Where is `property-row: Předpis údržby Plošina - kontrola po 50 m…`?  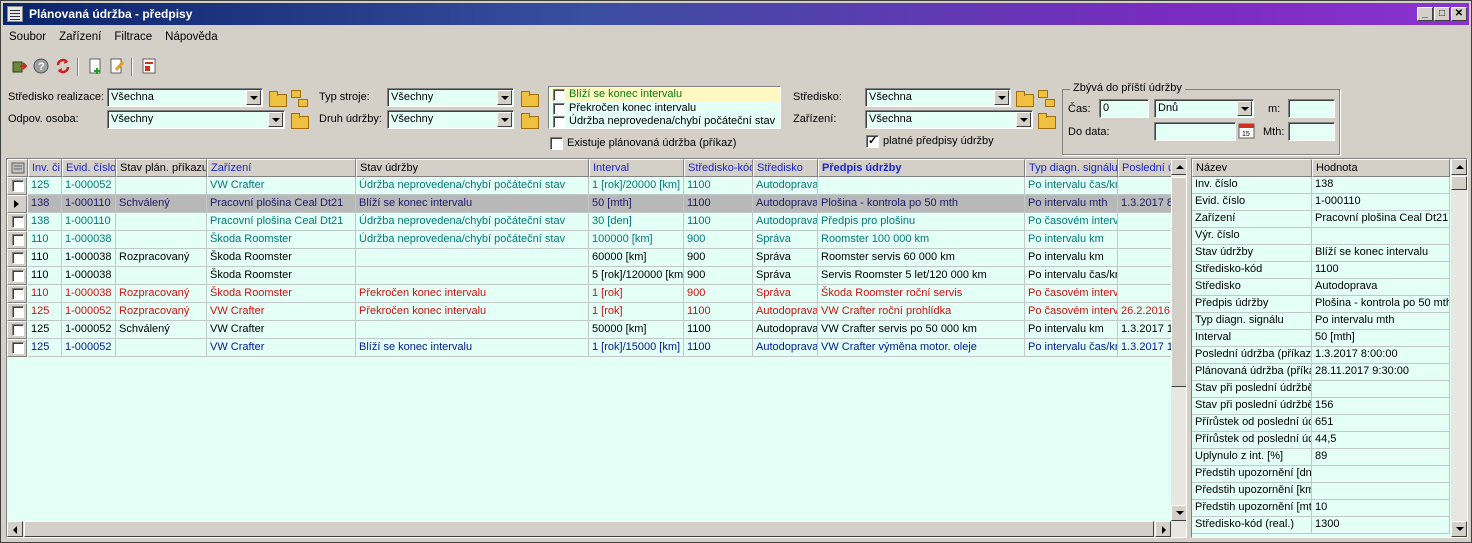
property-row: Předpis údržby Plošina - kontrola po 50 m… is located at coordinates (1321, 304).